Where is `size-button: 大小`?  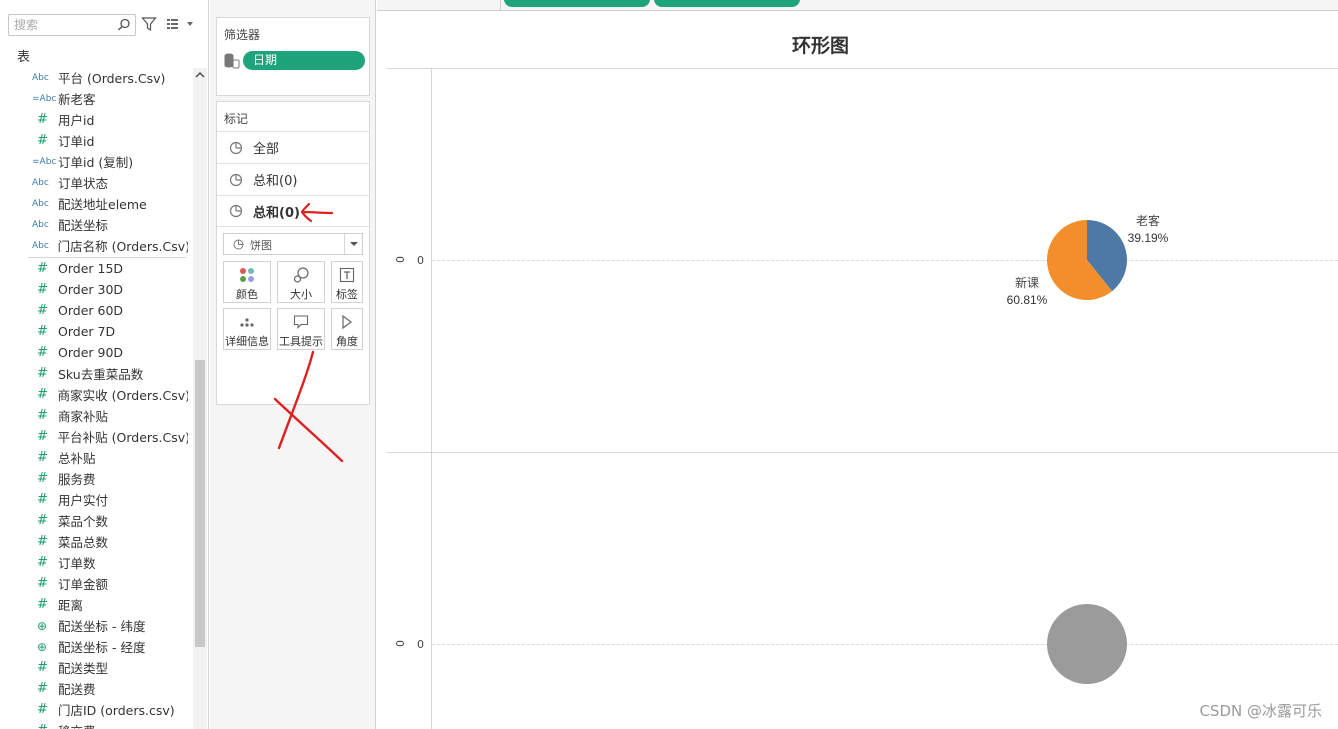
size-button: 大小 is located at coordinates (301, 282).